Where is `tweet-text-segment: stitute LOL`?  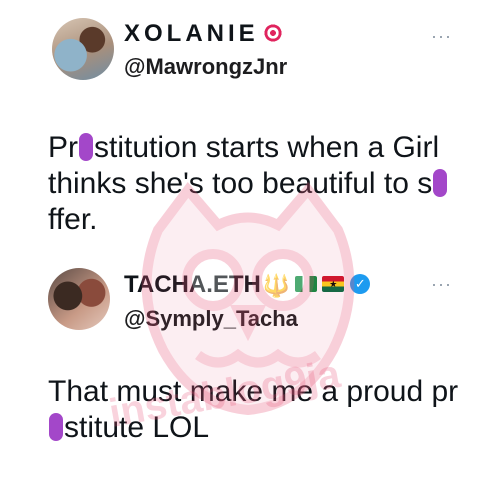
tweet-text-segment: stitute LOL is located at coordinates (137, 427).